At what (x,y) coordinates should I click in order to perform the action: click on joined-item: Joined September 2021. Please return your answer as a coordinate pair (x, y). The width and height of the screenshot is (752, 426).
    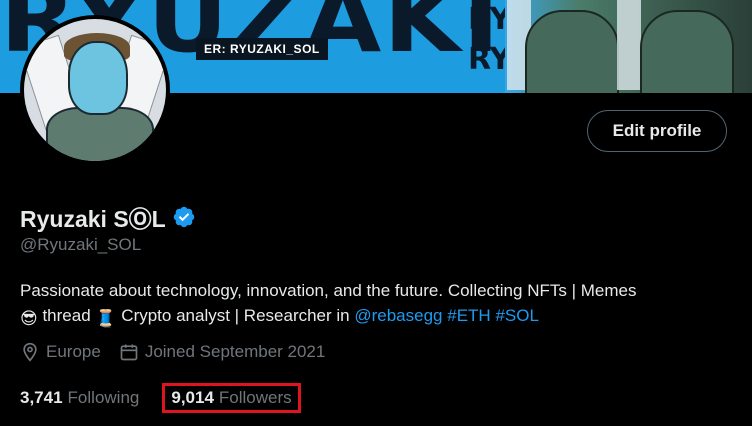
    Looking at the image, I should click on (222, 352).